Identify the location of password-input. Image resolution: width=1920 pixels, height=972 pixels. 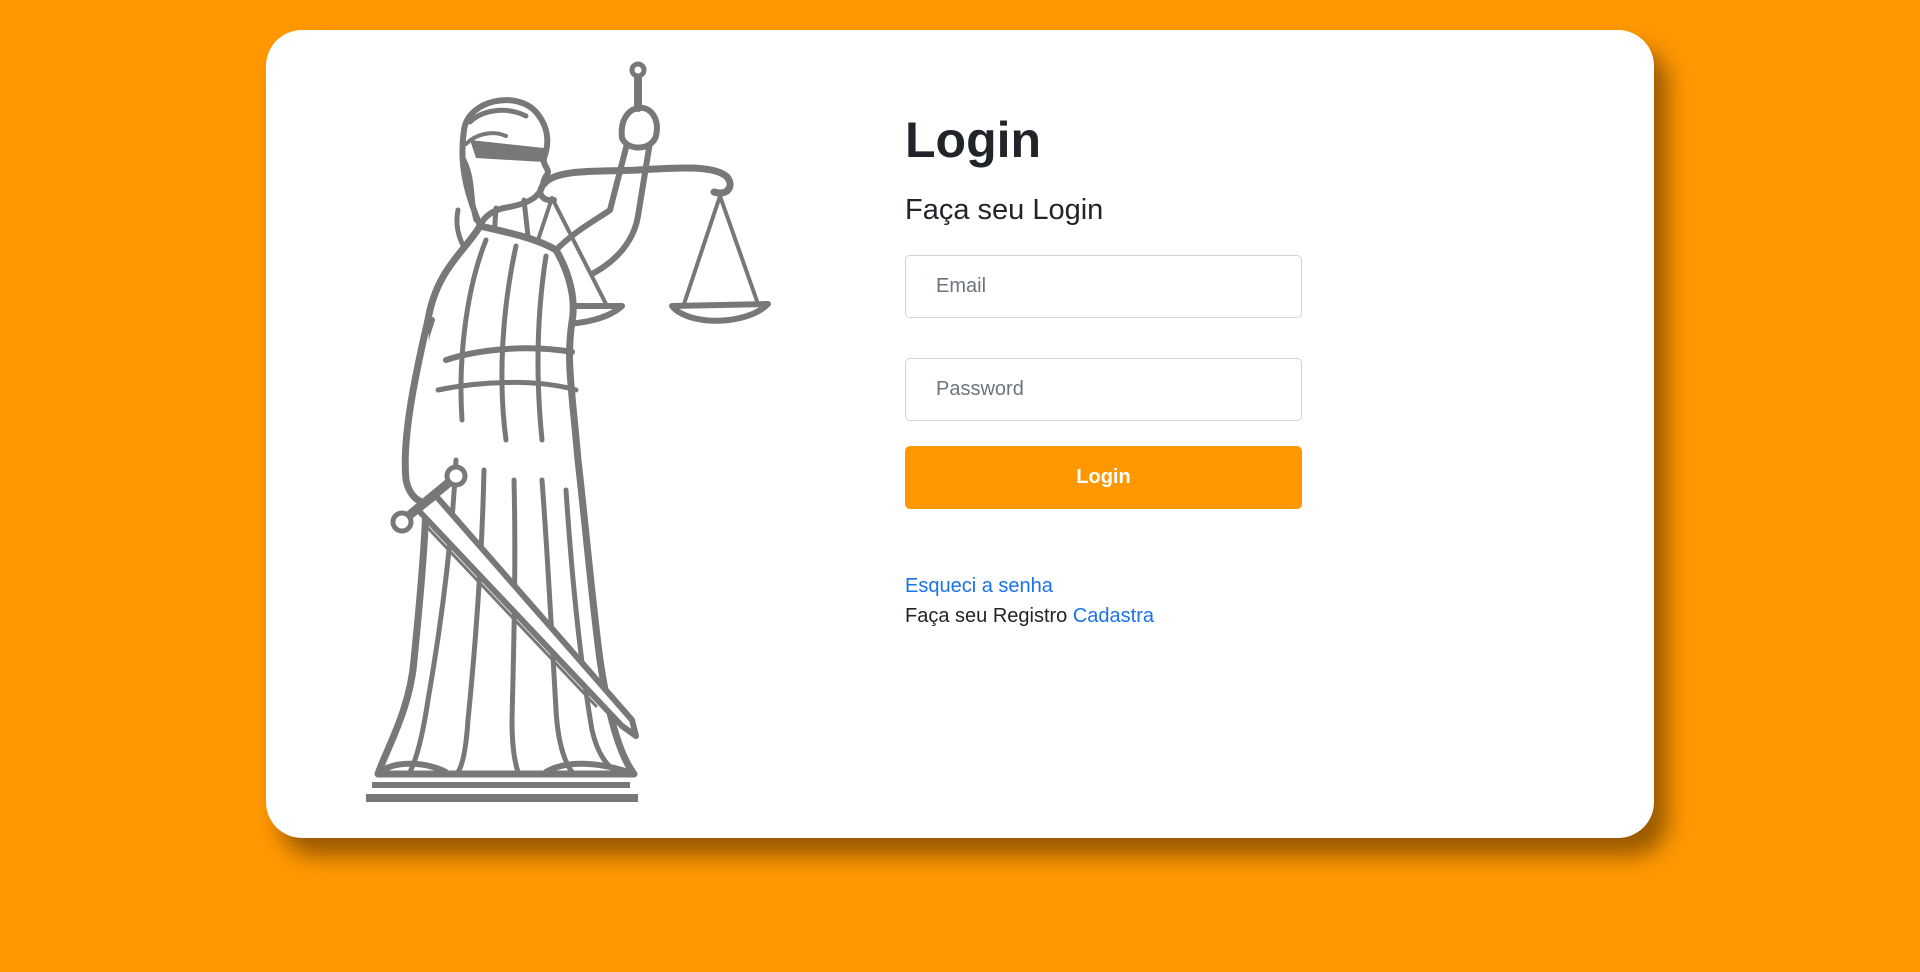
(1103, 389).